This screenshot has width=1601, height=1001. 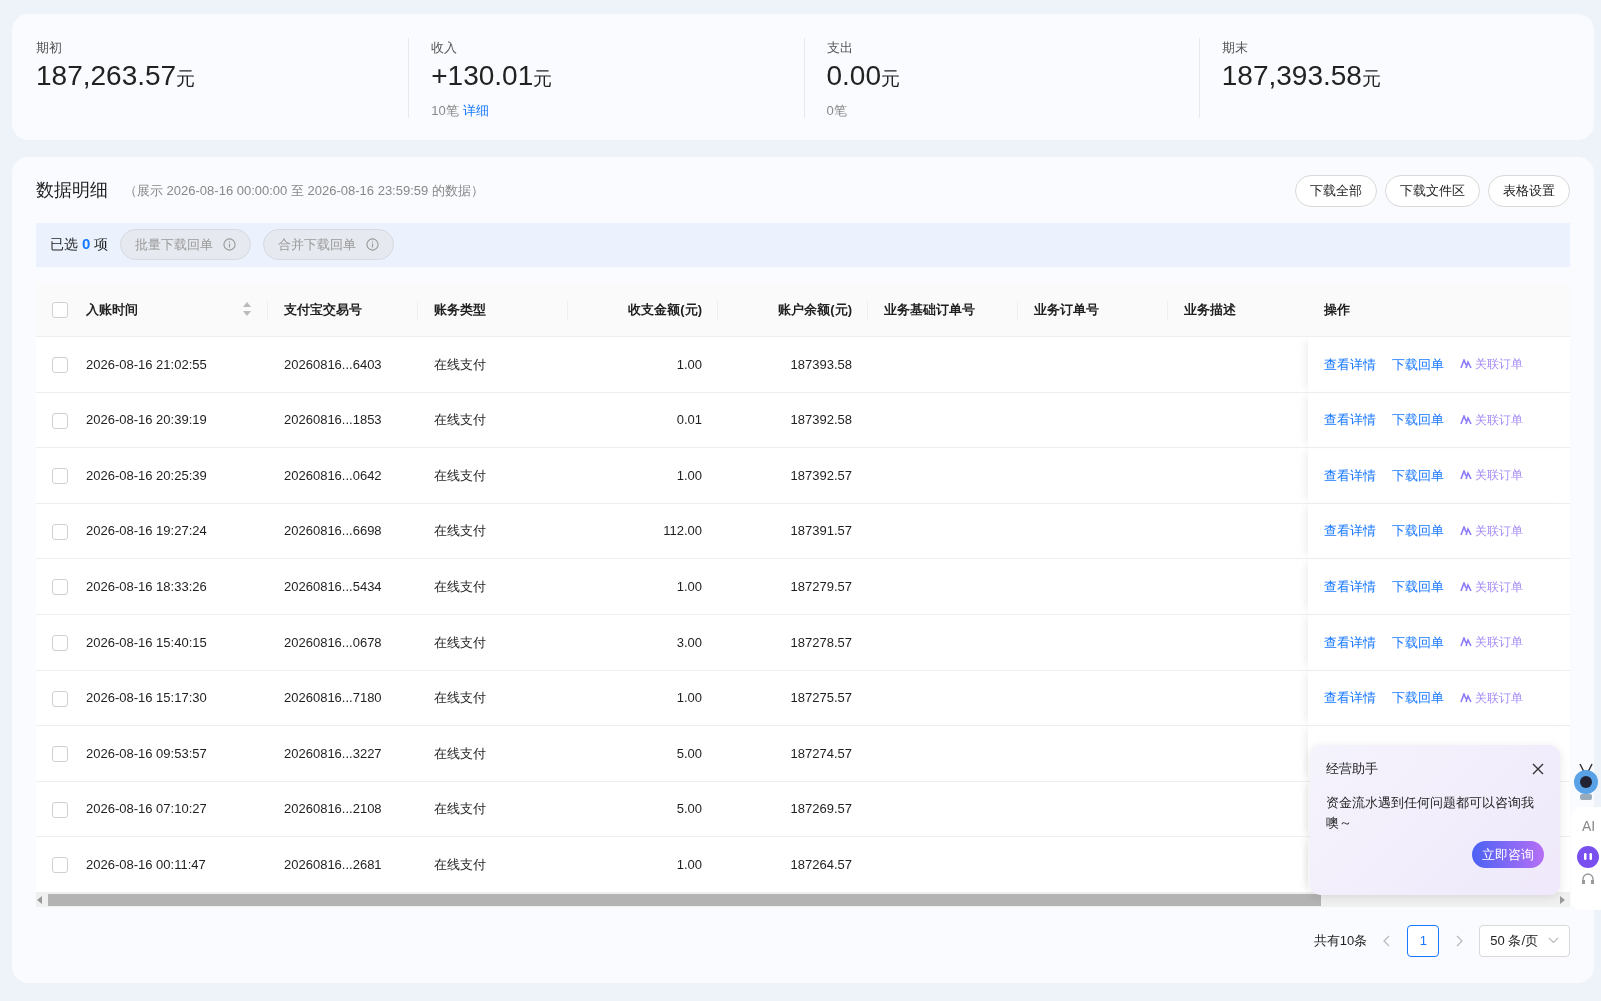 What do you see at coordinates (821, 698) in the screenshot?
I see `table-cell: 187275.57` at bounding box center [821, 698].